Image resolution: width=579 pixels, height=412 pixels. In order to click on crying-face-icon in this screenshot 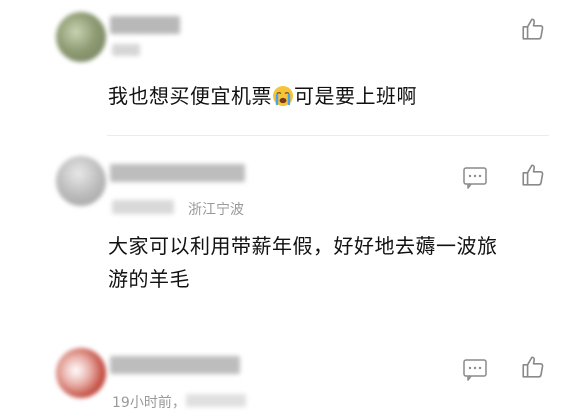, I will do `click(283, 100)`.